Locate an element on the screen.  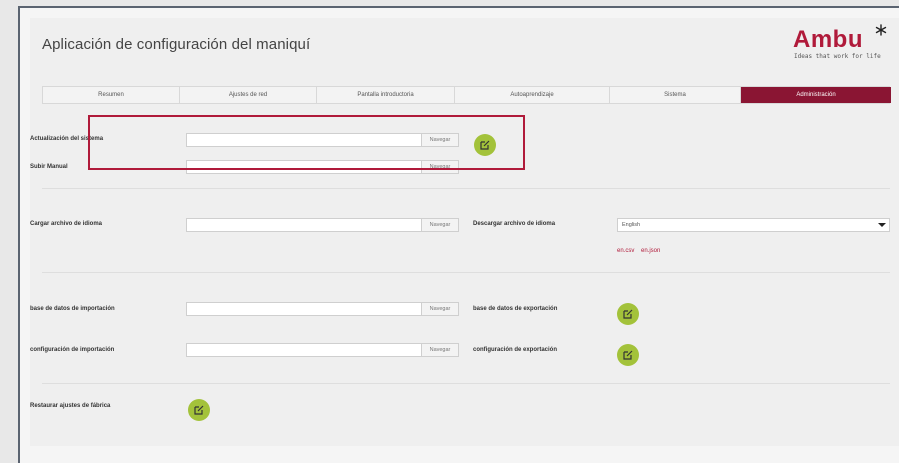
config-import-file-input: Navegar is located at coordinates (322, 350).